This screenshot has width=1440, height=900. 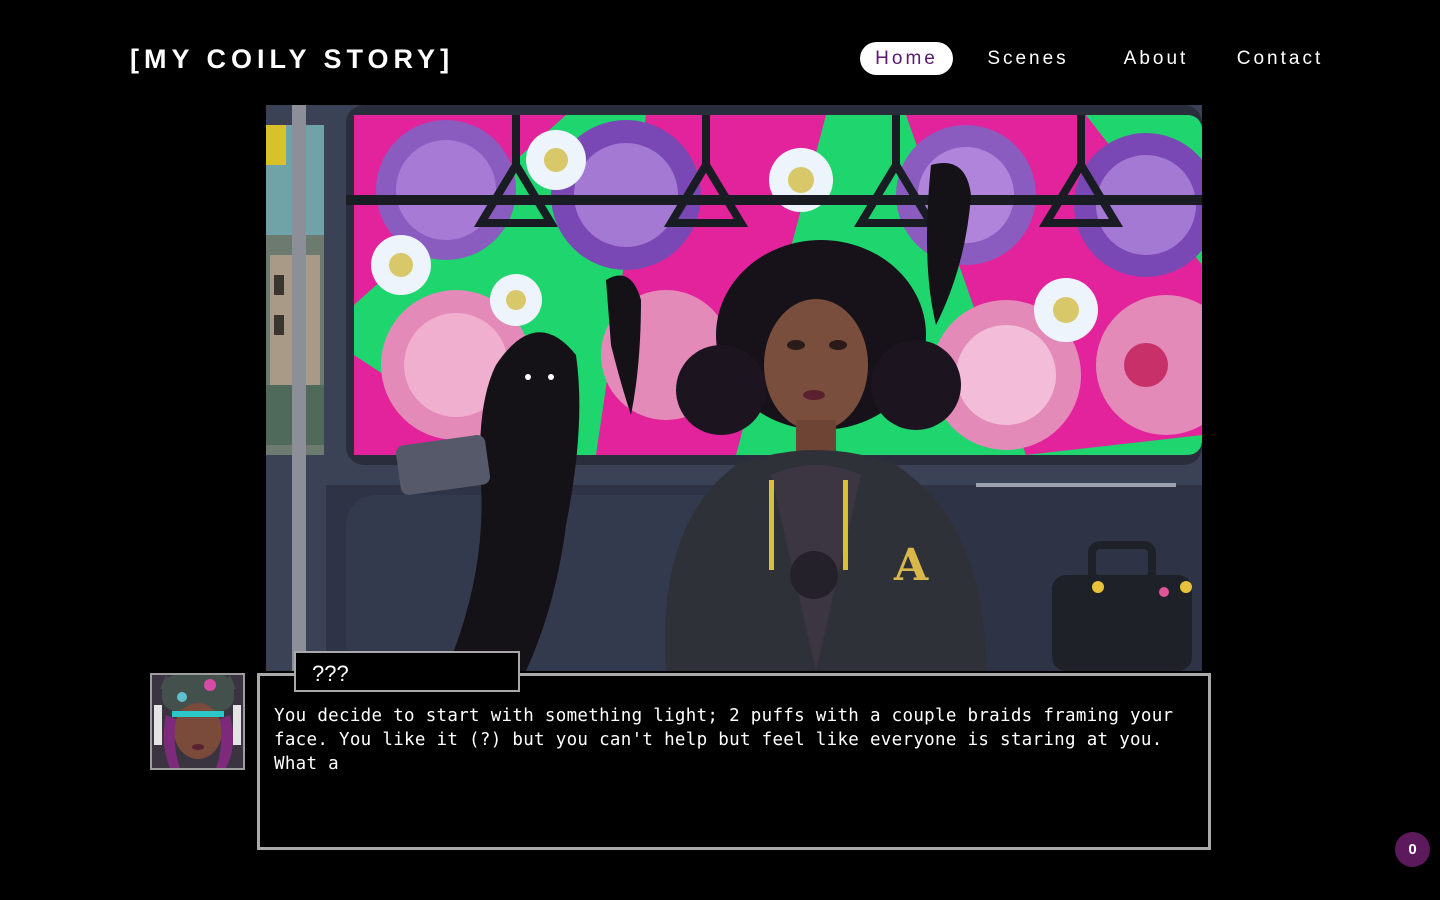 I want to click on nav-contact: Contact, so click(x=1280, y=58).